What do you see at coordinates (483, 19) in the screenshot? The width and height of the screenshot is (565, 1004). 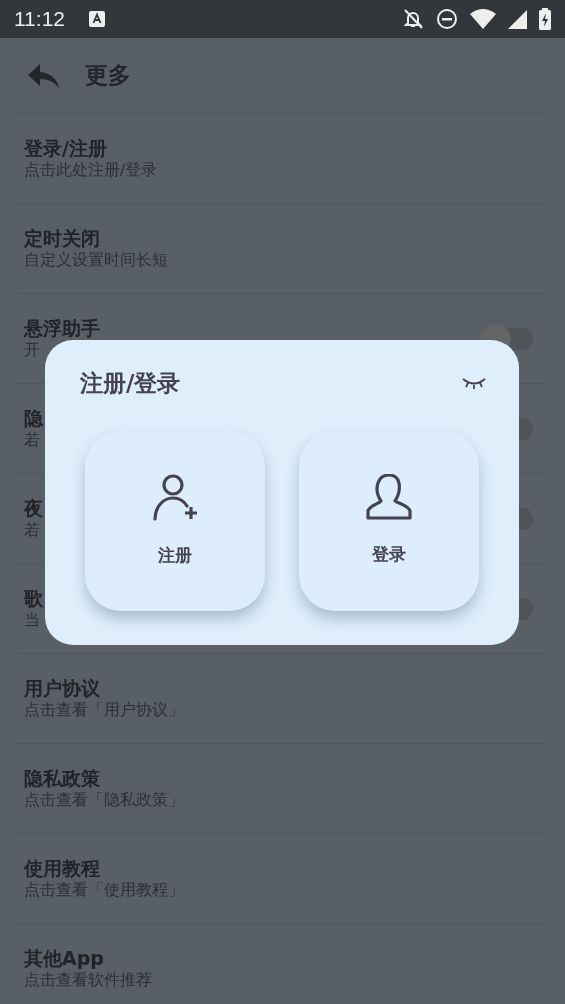 I see `wifi-icon` at bounding box center [483, 19].